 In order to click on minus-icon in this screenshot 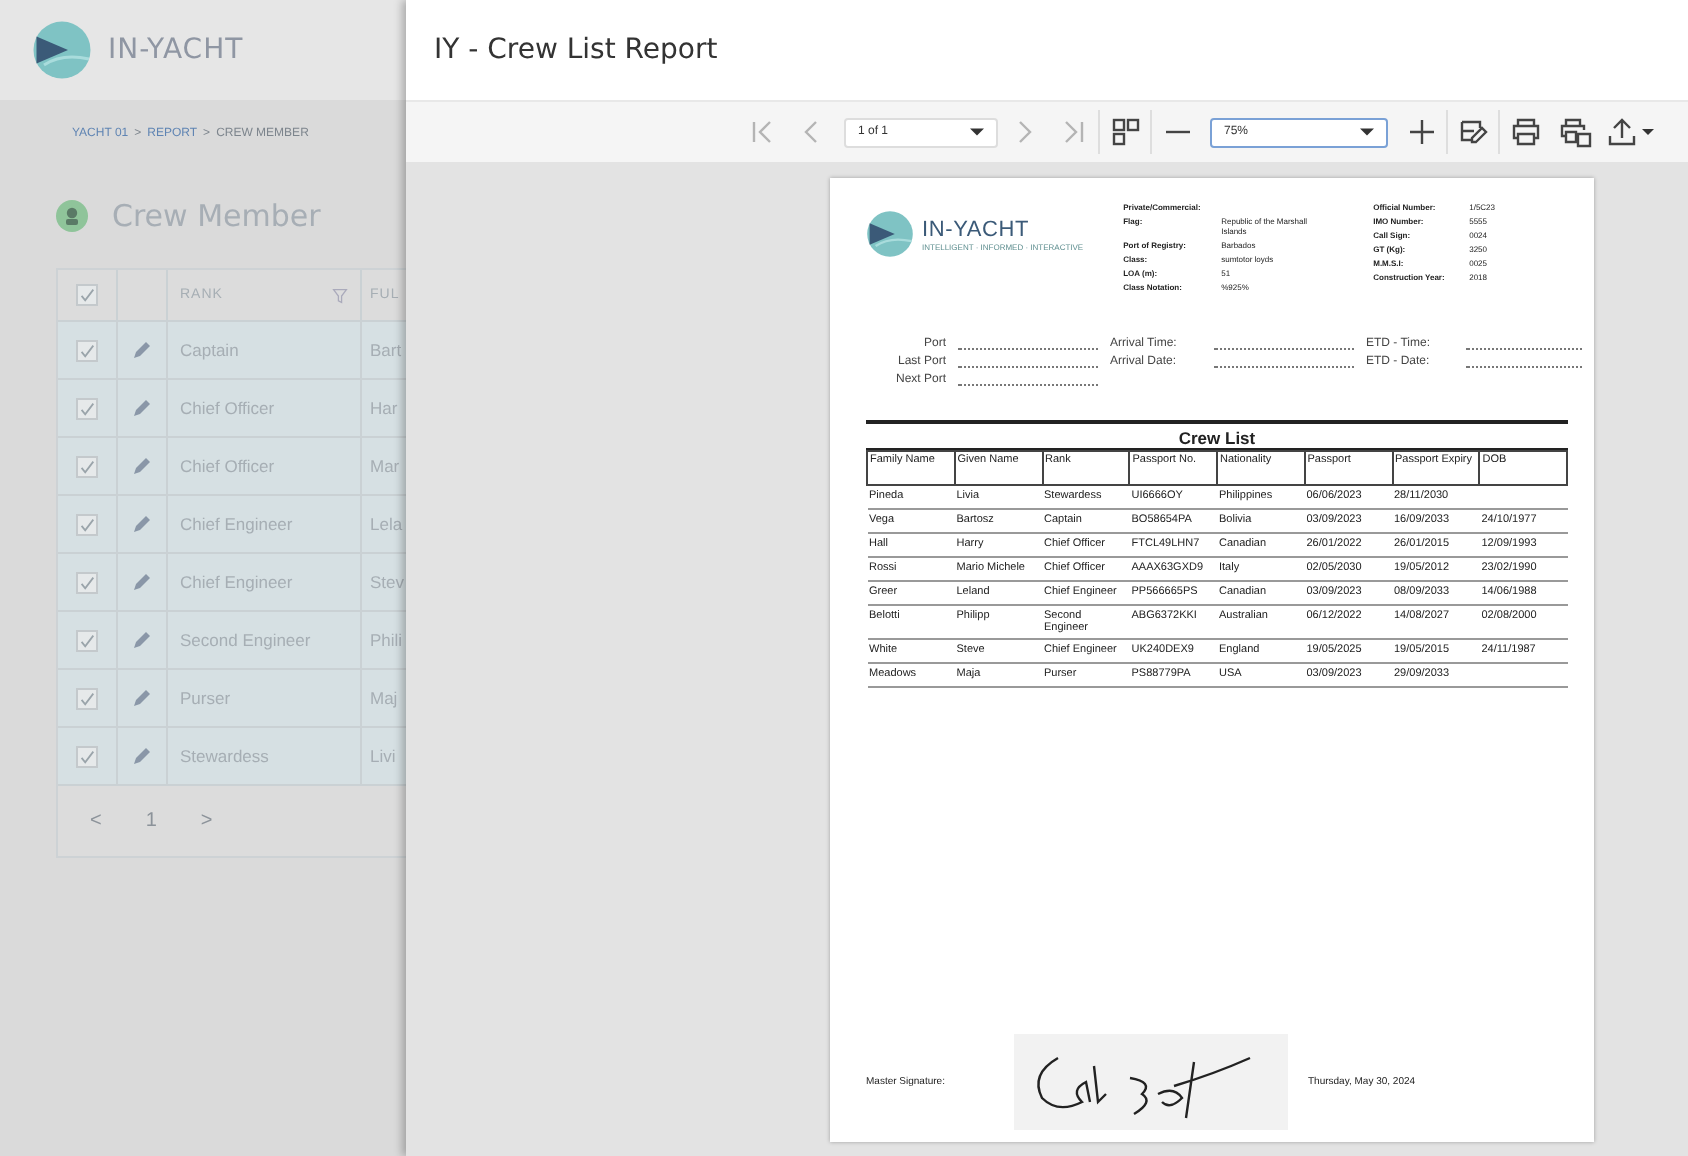, I will do `click(1177, 132)`.